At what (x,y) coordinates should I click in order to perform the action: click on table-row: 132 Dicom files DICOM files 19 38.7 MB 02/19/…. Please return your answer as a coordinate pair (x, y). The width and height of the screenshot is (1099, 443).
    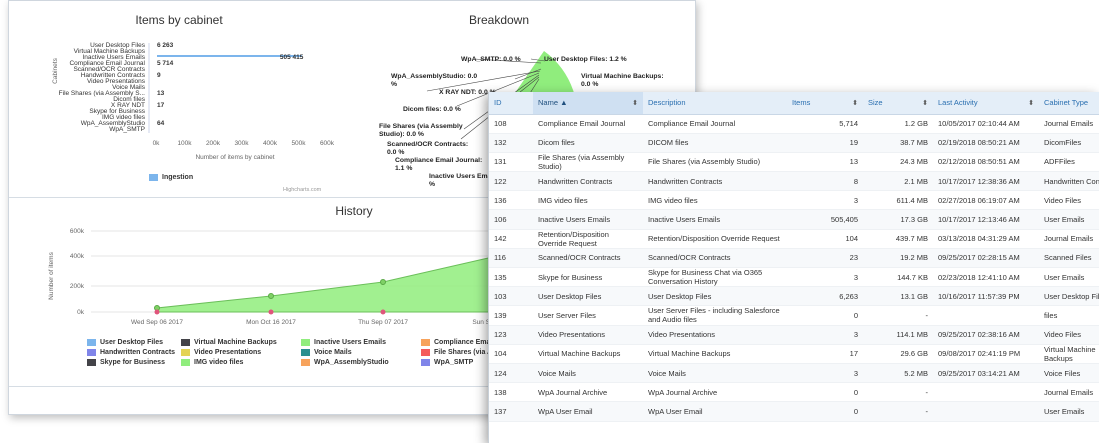
    Looking at the image, I should click on (794, 143).